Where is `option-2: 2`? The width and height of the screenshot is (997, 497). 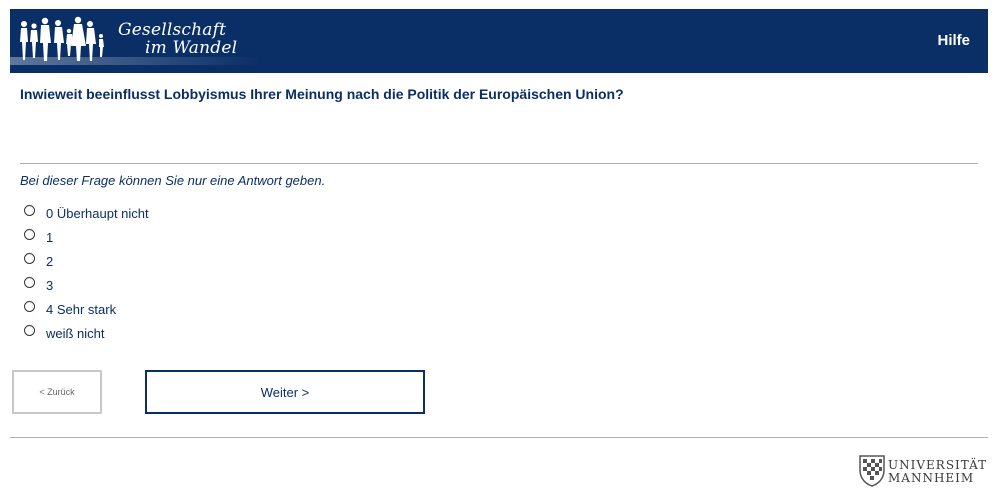
option-2: 2 is located at coordinates (86, 261).